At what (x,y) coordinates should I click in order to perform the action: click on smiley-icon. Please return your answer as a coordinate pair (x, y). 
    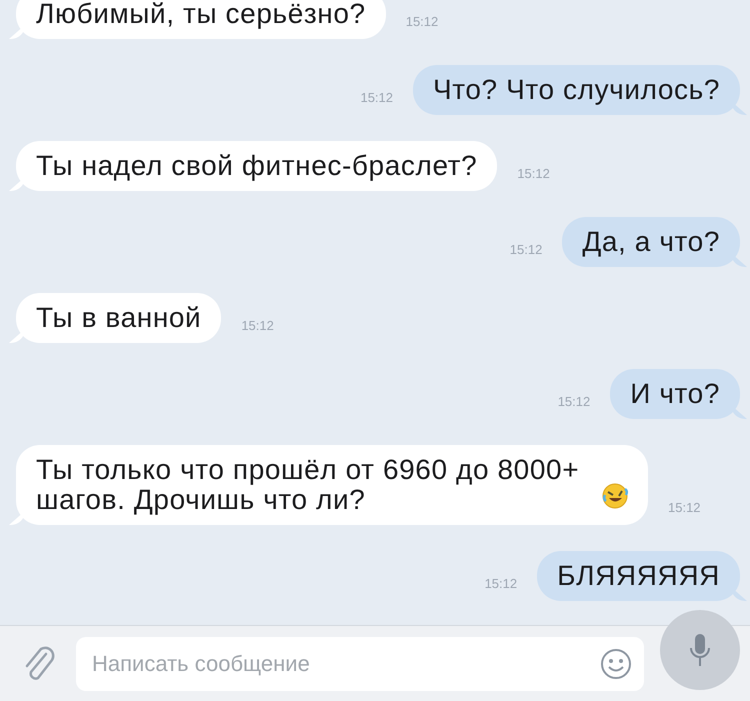
    Looking at the image, I should click on (616, 664).